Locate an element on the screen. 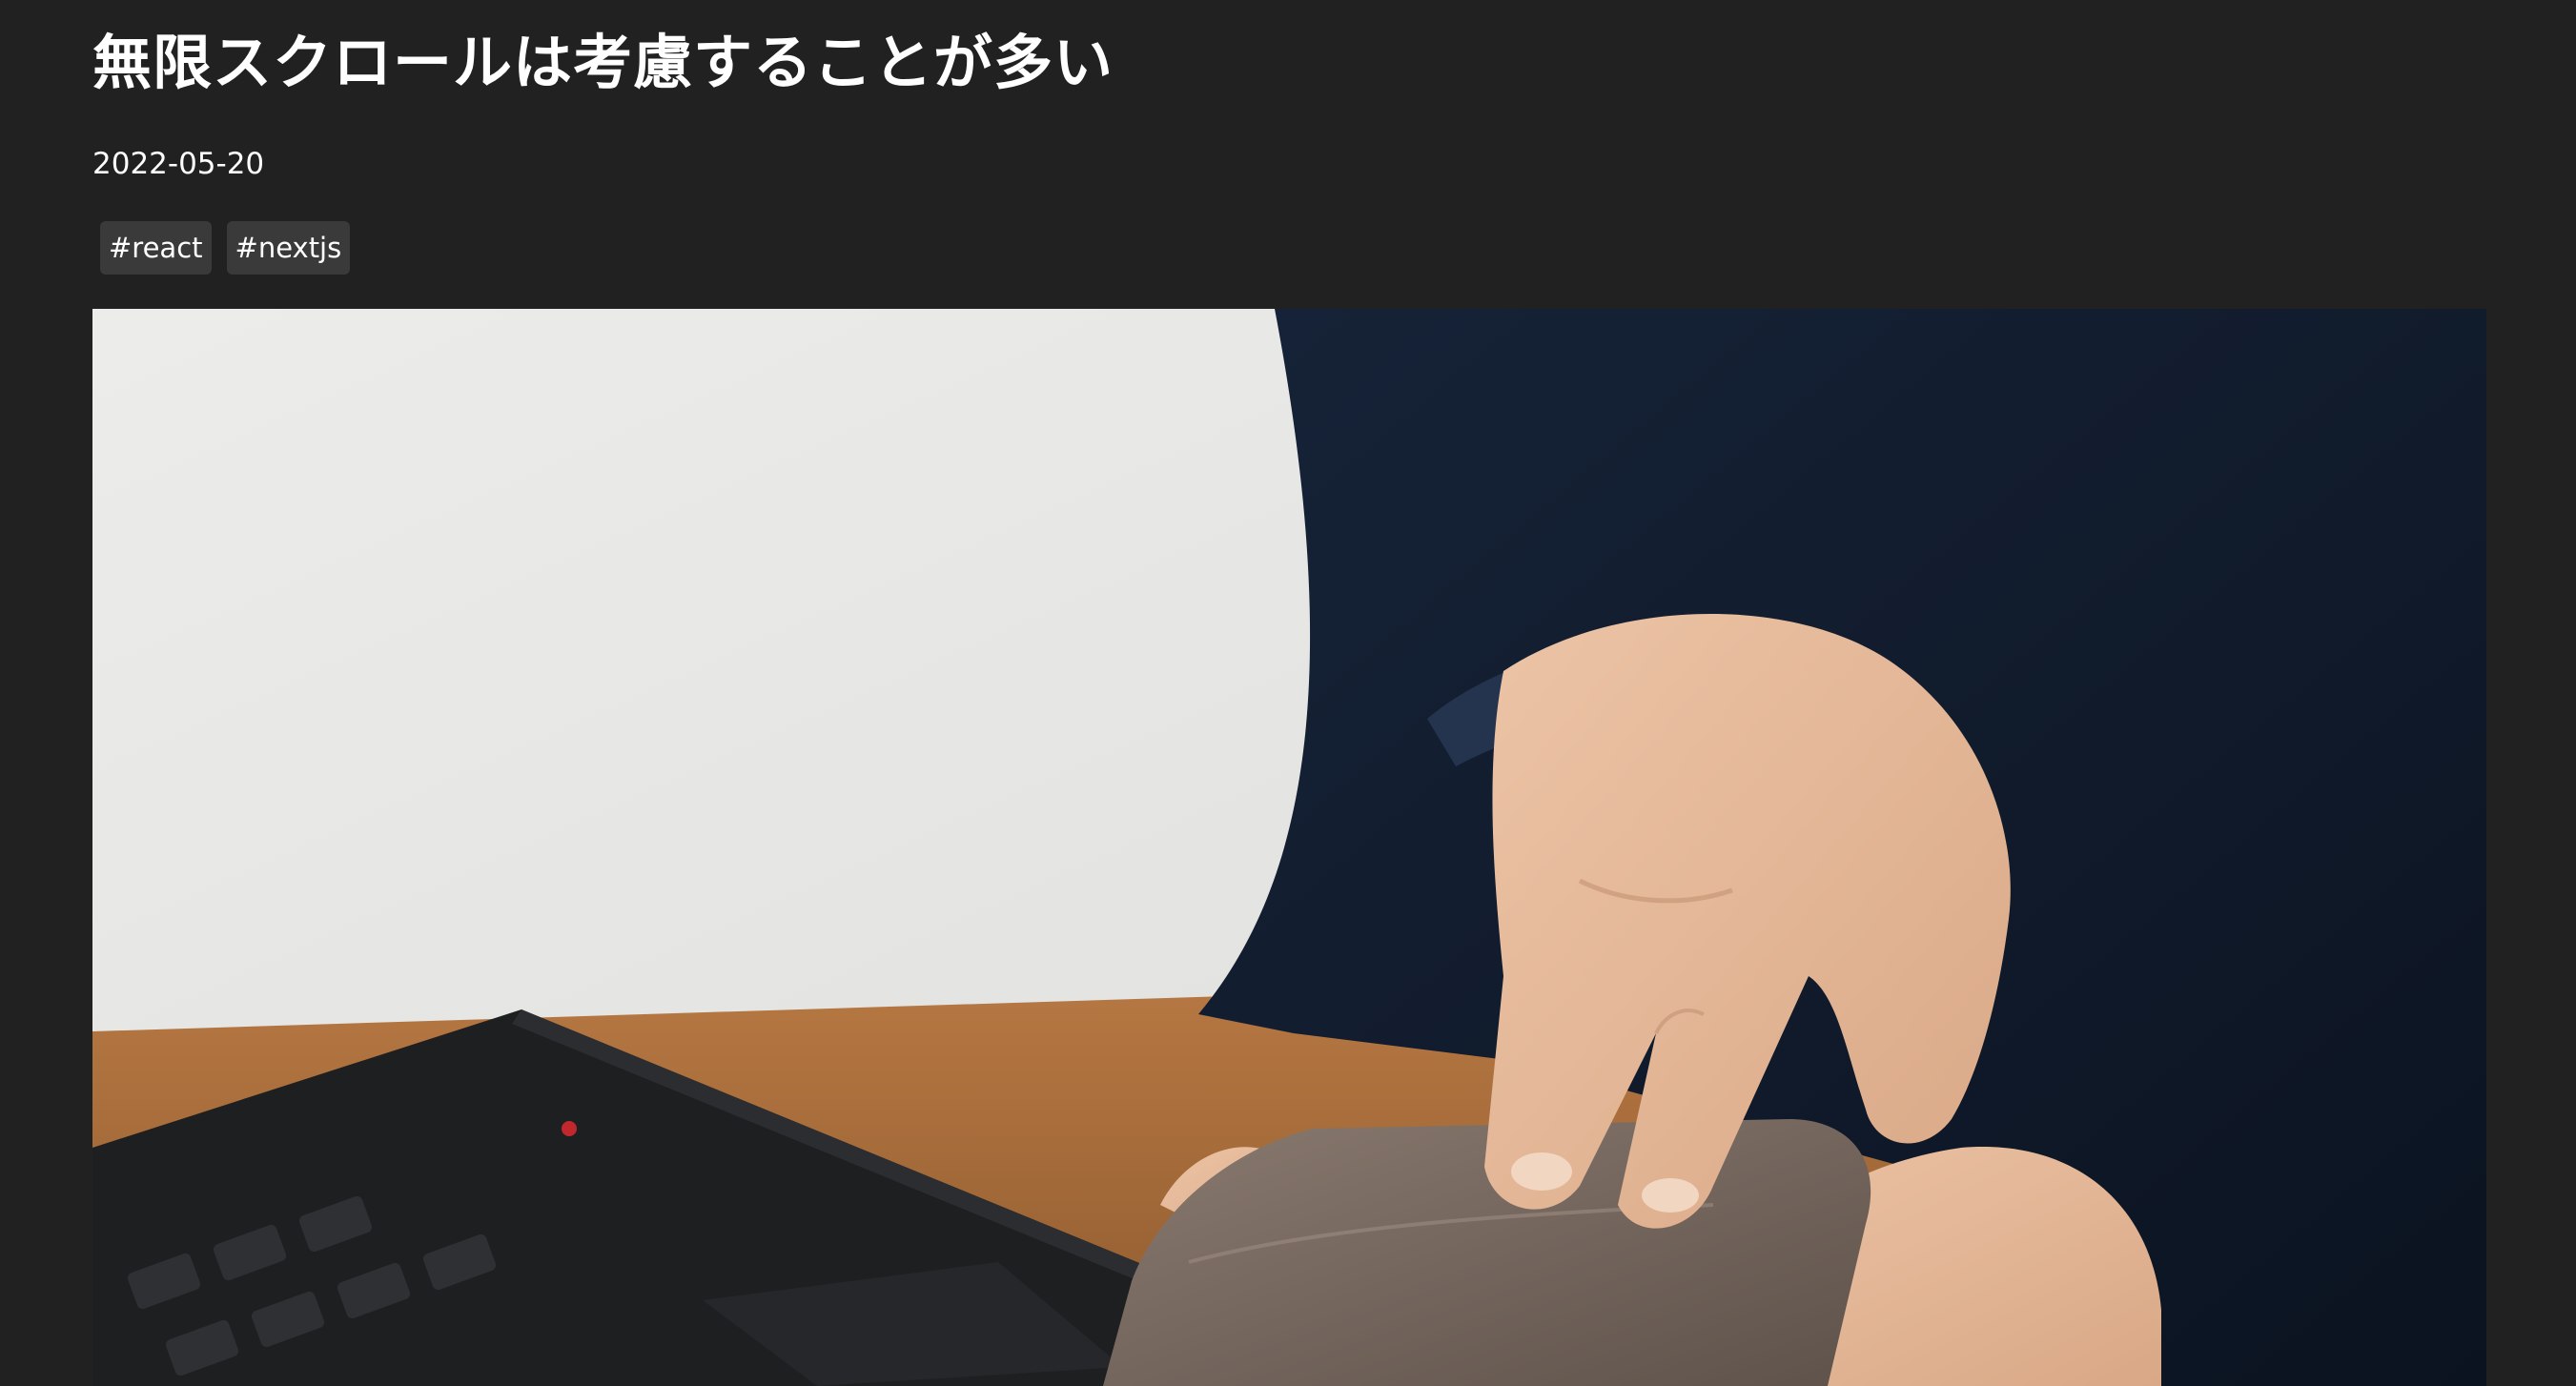 The width and height of the screenshot is (2576, 1386). laptop-trackpoint is located at coordinates (569, 1128).